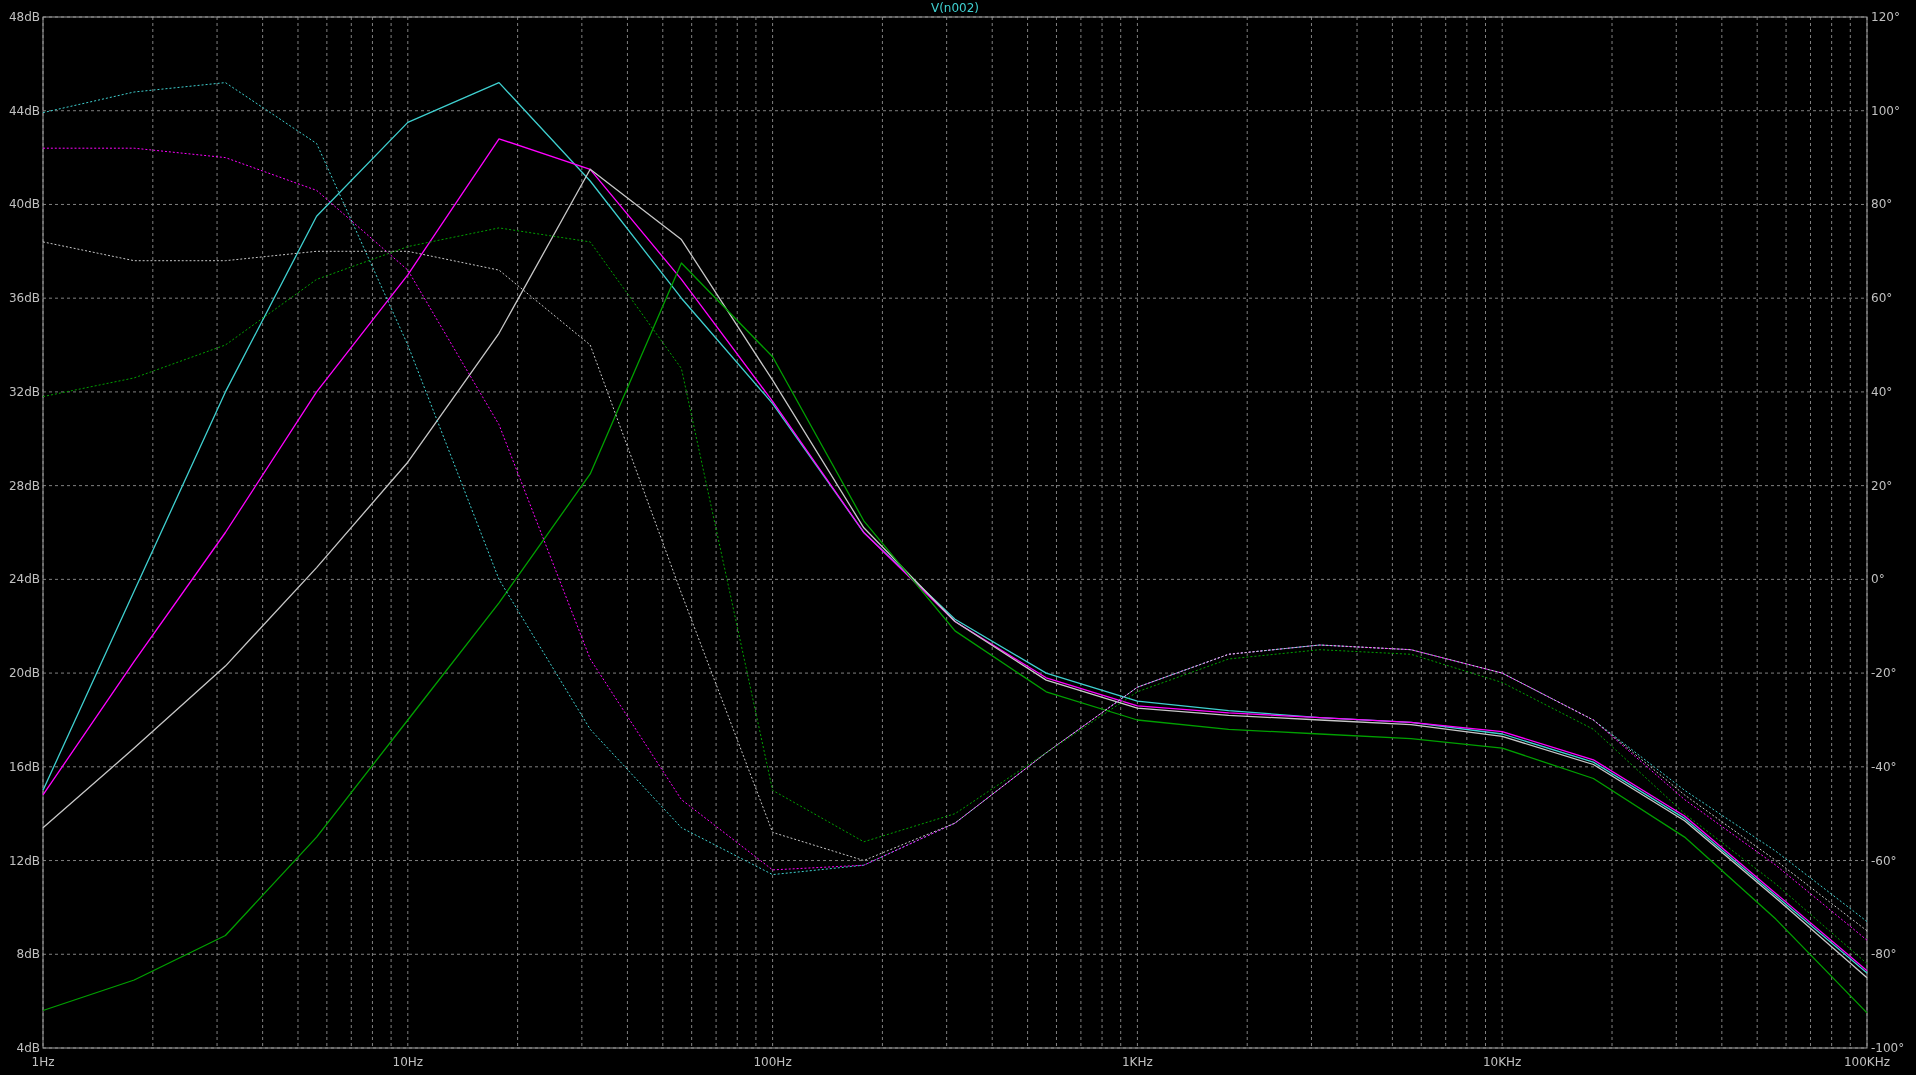 The image size is (1916, 1075). I want to click on axis-label: -60°, so click(1884, 860).